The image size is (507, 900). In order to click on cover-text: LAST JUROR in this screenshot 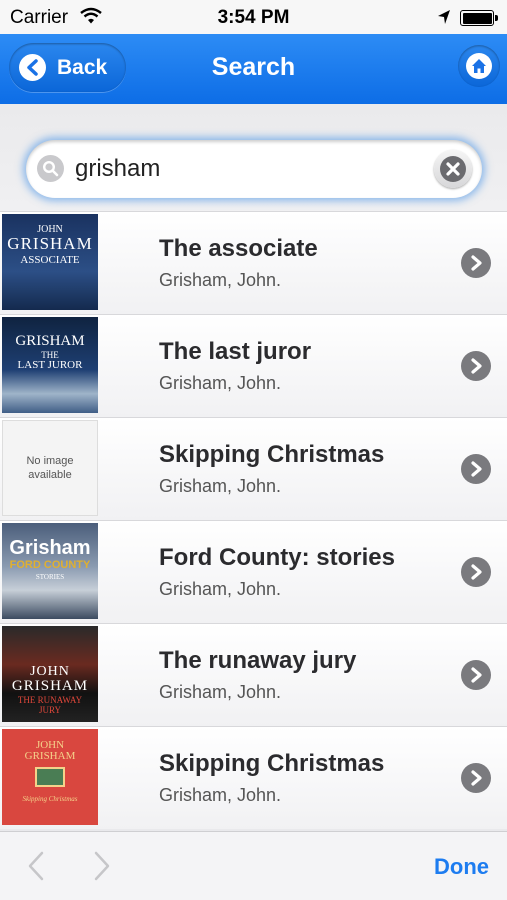, I will do `click(50, 365)`.